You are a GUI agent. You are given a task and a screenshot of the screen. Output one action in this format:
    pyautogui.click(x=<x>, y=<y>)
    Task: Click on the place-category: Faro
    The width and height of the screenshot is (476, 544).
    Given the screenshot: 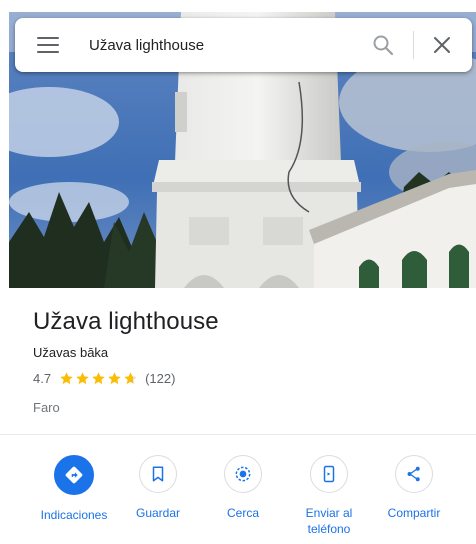 What is the action you would take?
    pyautogui.click(x=46, y=407)
    